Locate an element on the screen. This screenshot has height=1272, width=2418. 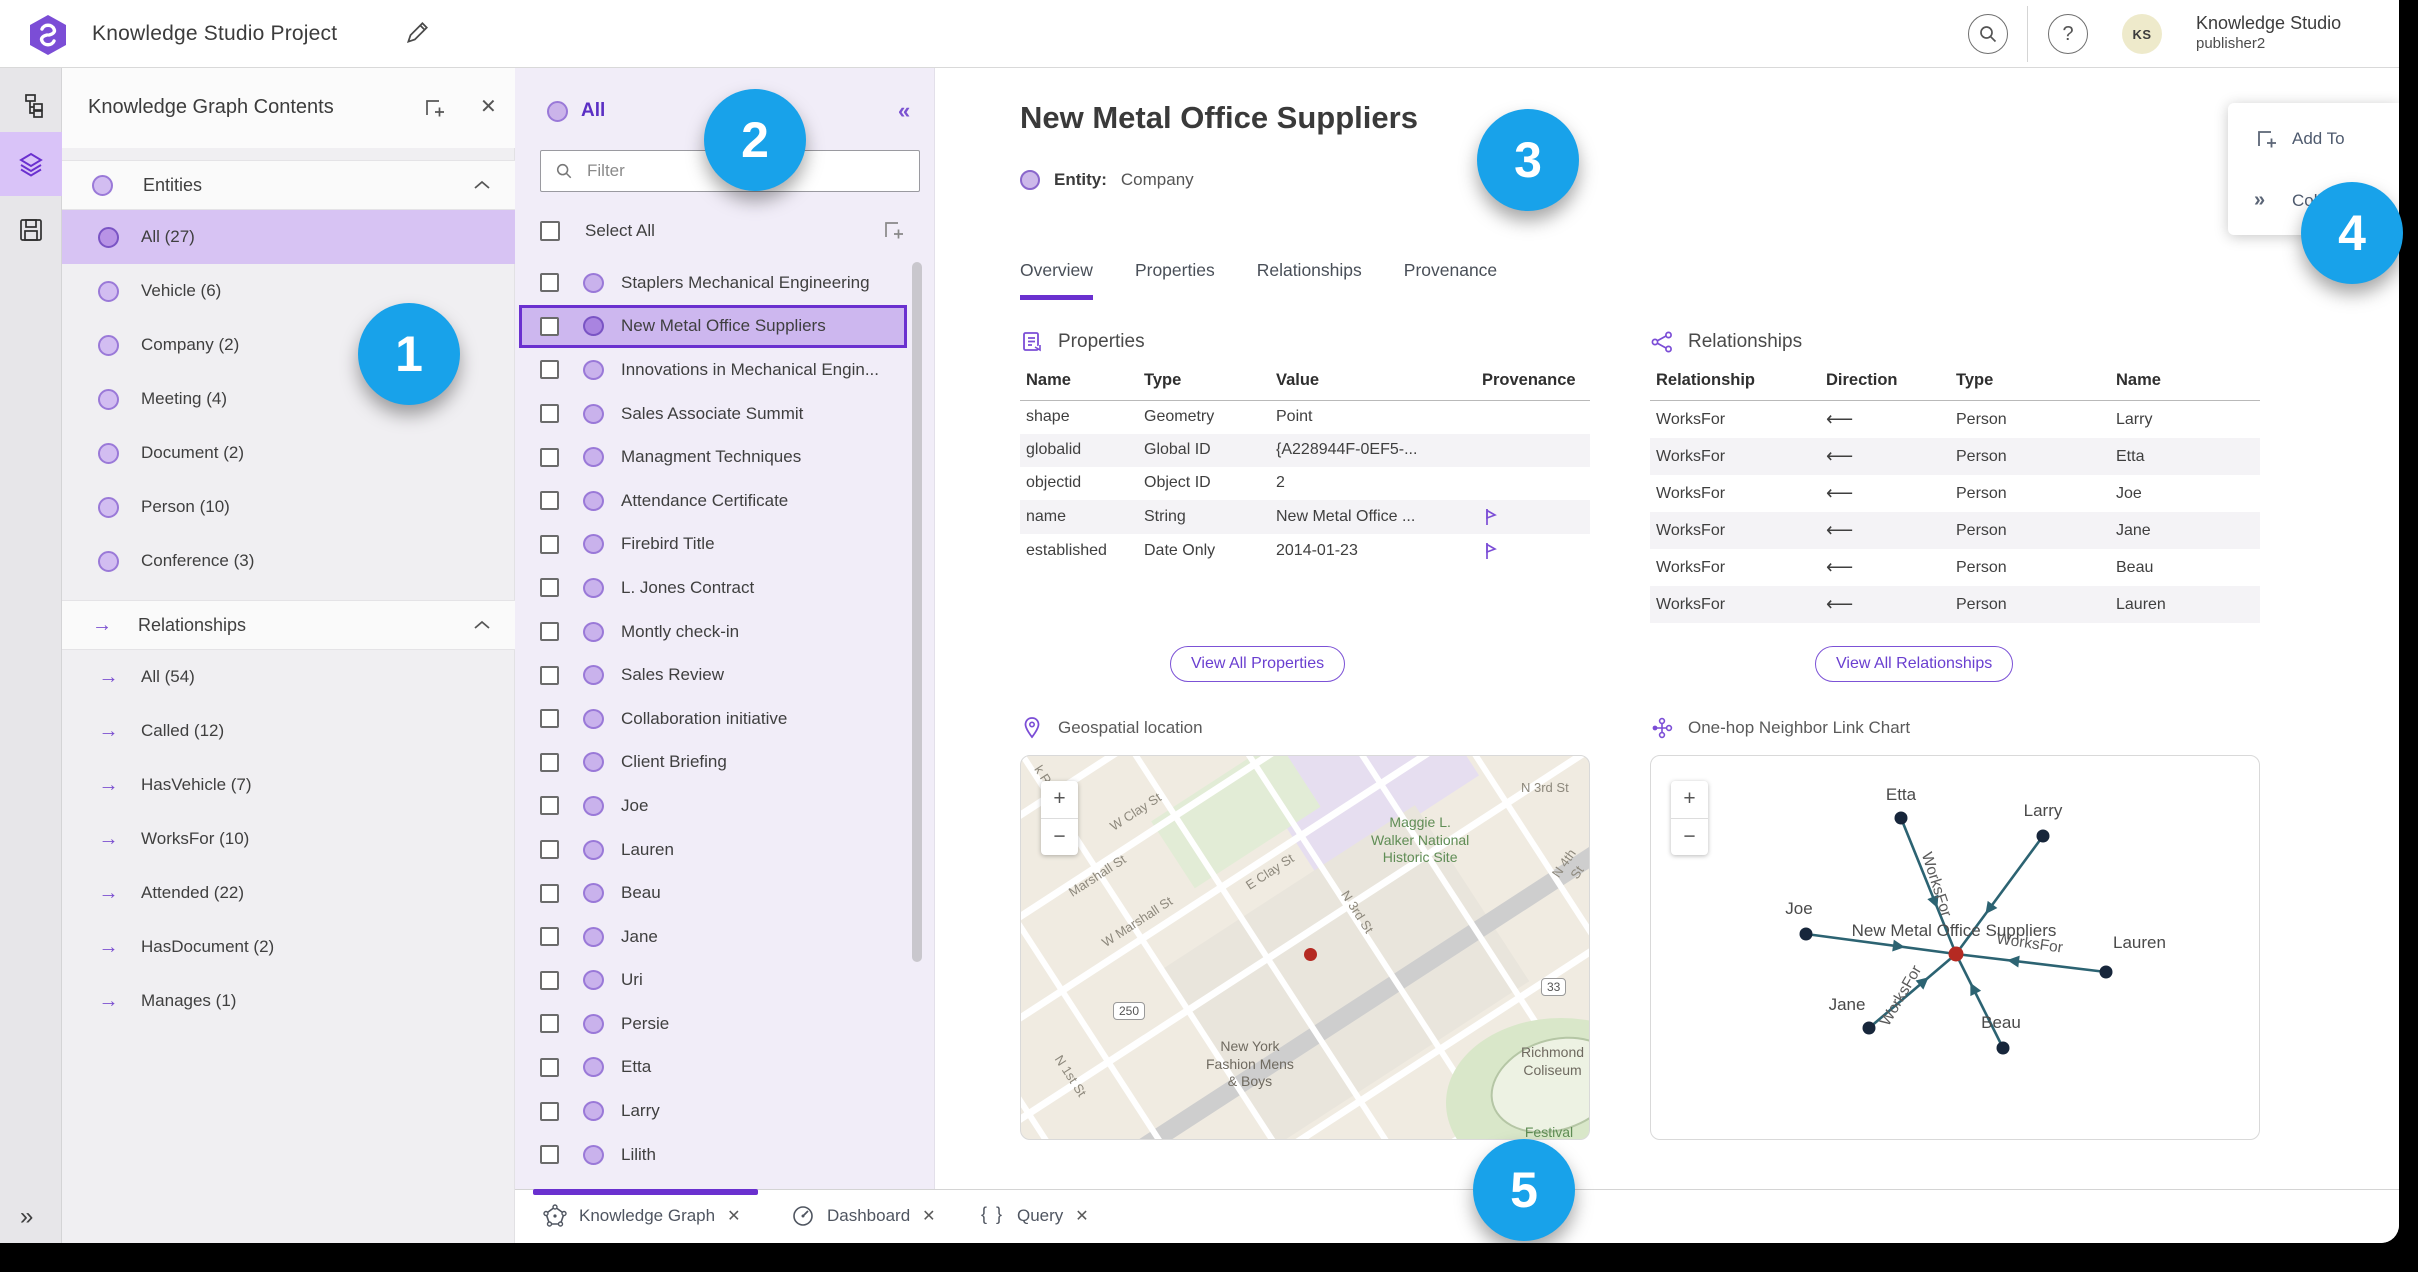
entity-list-item: Attendance Certificate is located at coordinates (725, 501).